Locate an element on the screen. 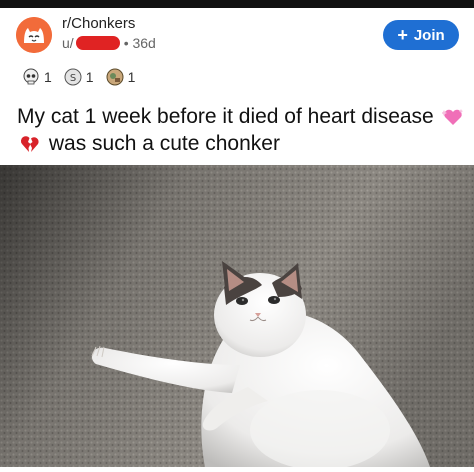 Image resolution: width=474 pixels, height=472 pixels. silver-coin-award-icon: S is located at coordinates (73, 77).